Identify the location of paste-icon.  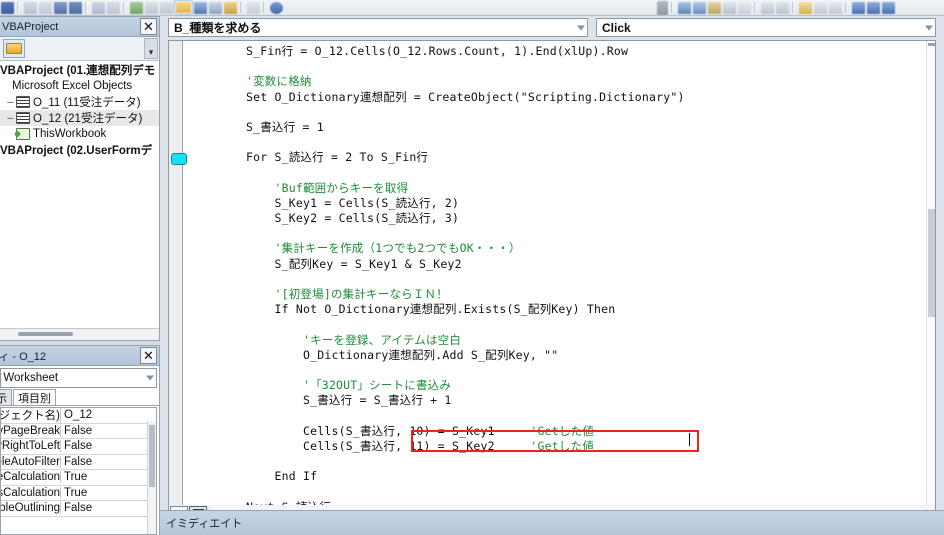
(113, 7).